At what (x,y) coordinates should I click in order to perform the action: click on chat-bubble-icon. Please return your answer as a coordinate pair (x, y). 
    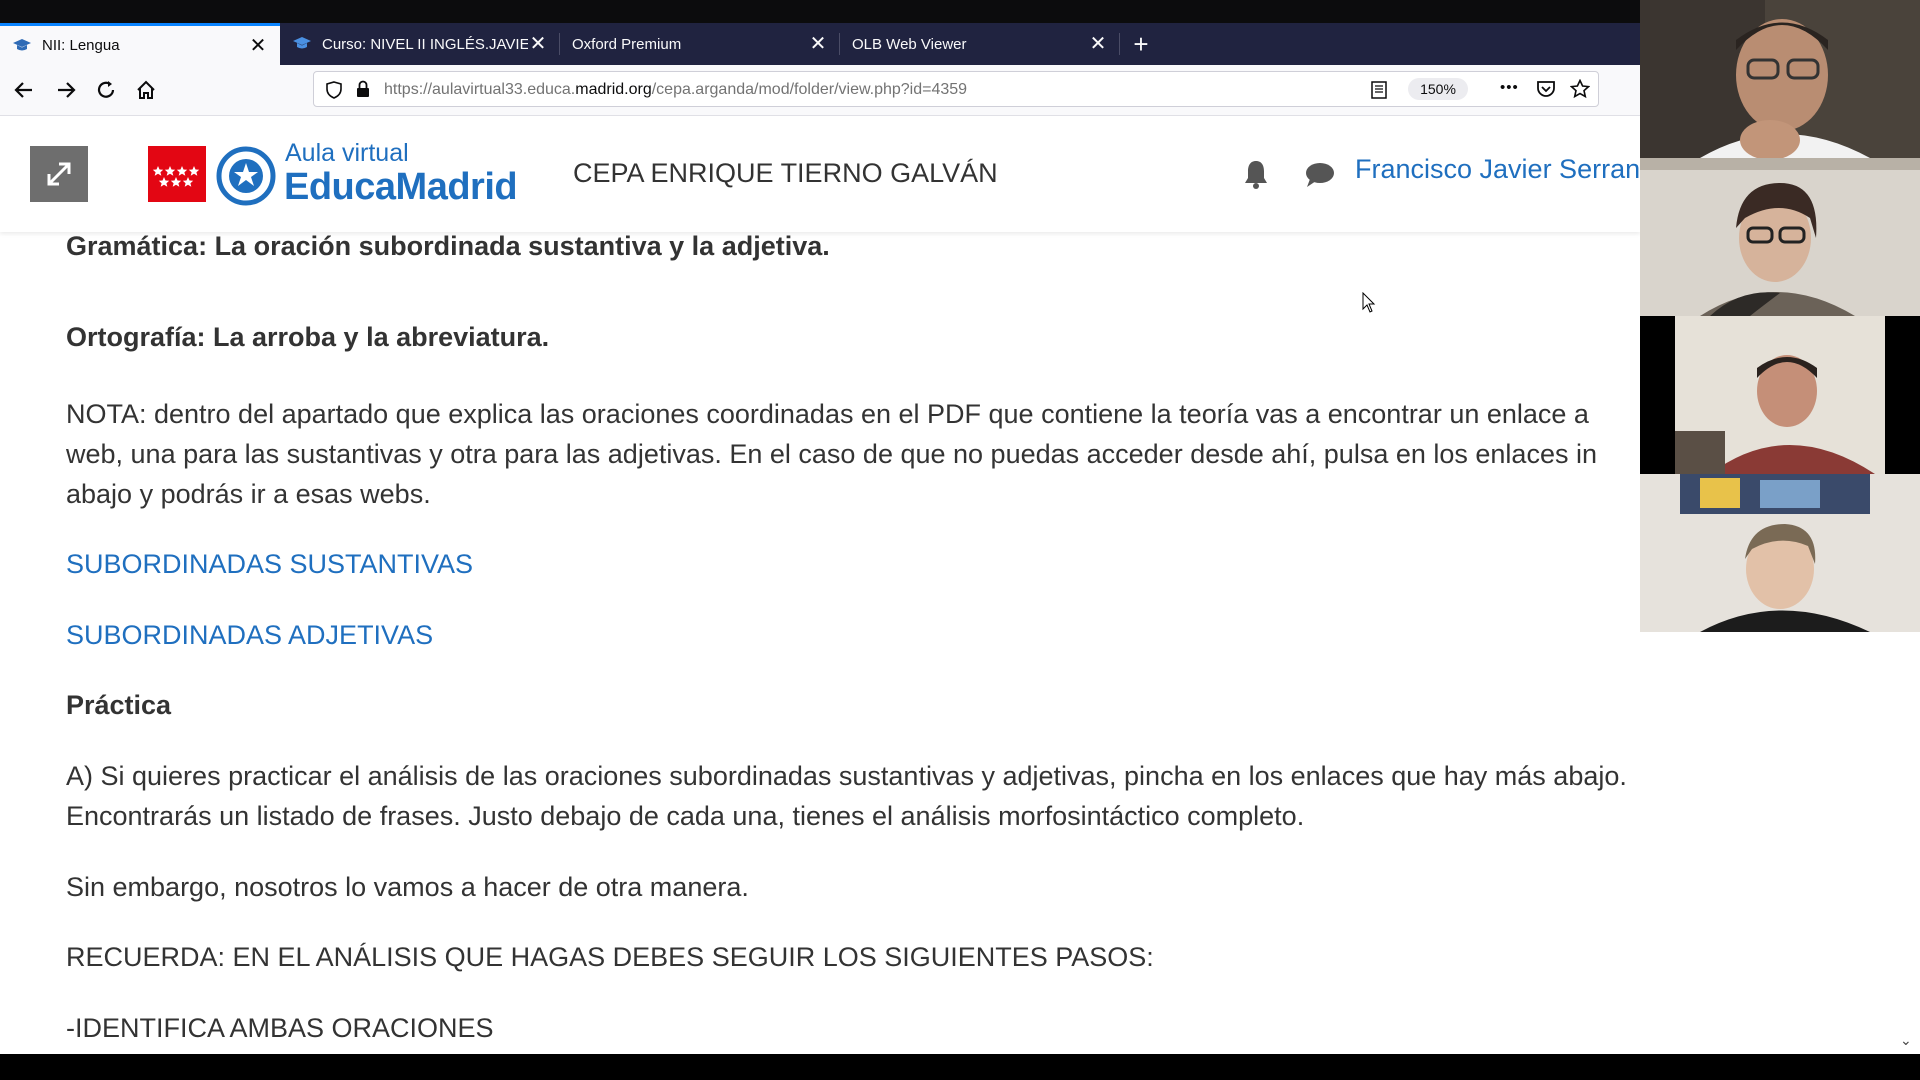
    Looking at the image, I should click on (1320, 175).